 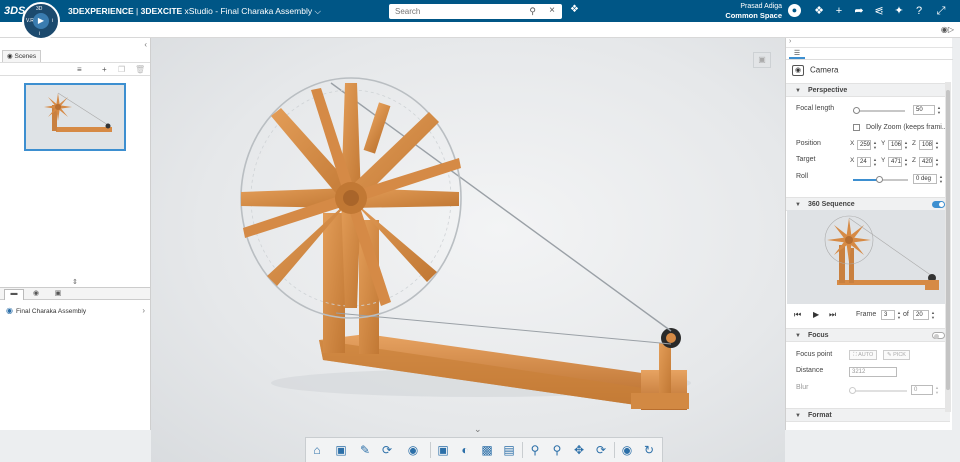 I want to click on format-header: ▼ Format, so click(x=868, y=415).